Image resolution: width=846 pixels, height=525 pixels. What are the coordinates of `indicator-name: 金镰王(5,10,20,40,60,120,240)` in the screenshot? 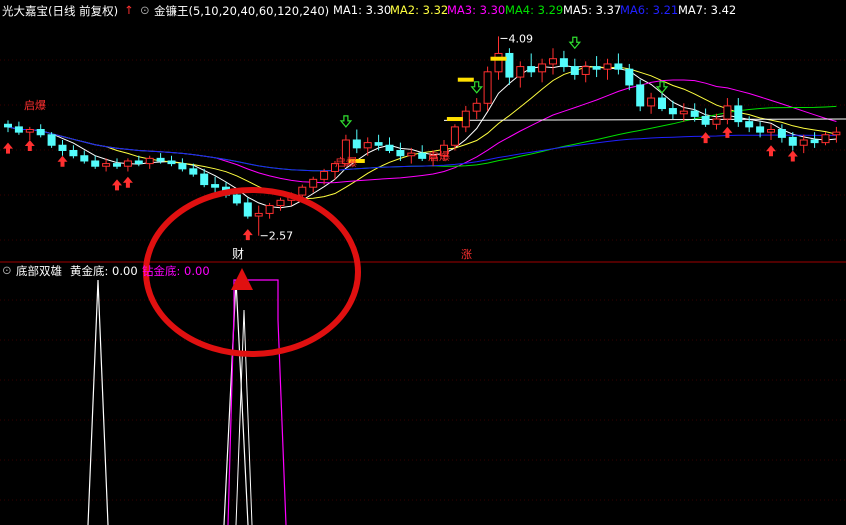 It's located at (241, 11).